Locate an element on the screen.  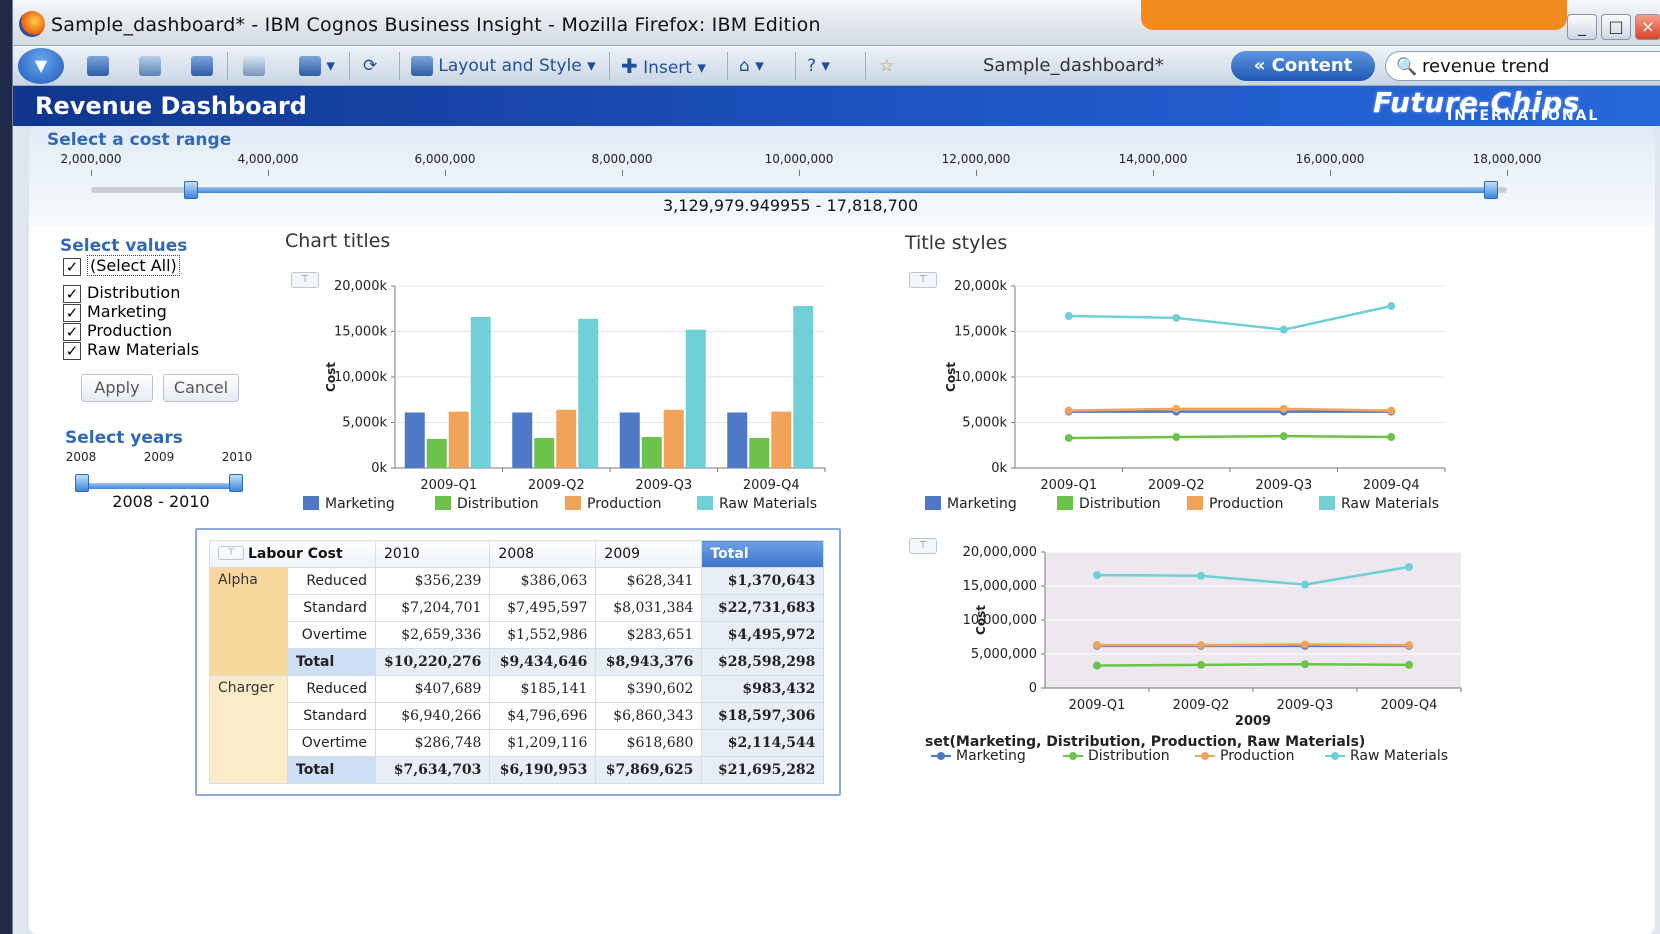
search-input is located at coordinates (1537, 66).